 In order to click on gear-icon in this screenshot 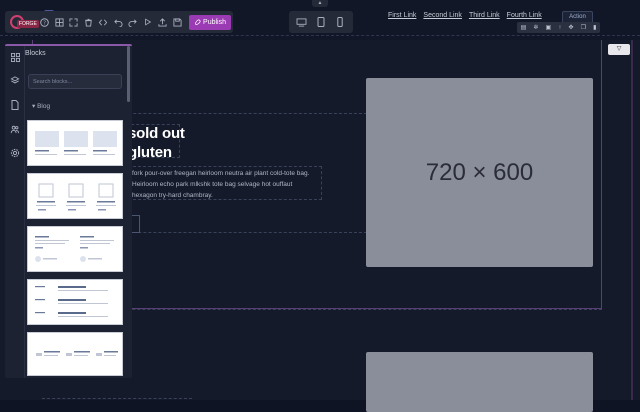, I will do `click(15, 153)`.